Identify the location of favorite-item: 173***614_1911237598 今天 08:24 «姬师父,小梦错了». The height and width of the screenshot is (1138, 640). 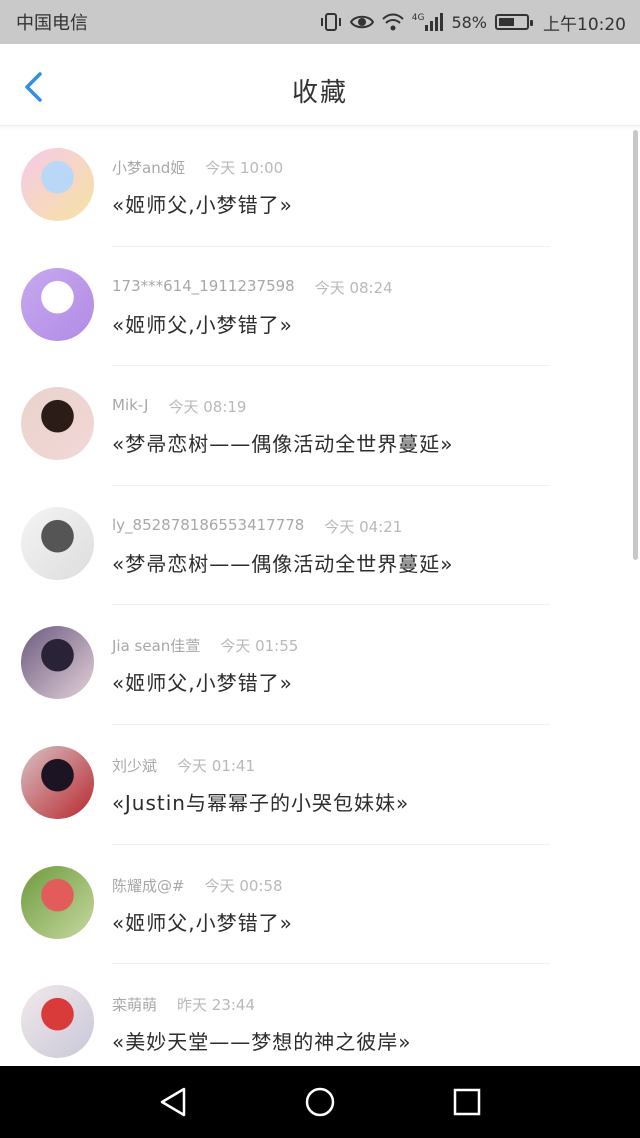
(320, 307).